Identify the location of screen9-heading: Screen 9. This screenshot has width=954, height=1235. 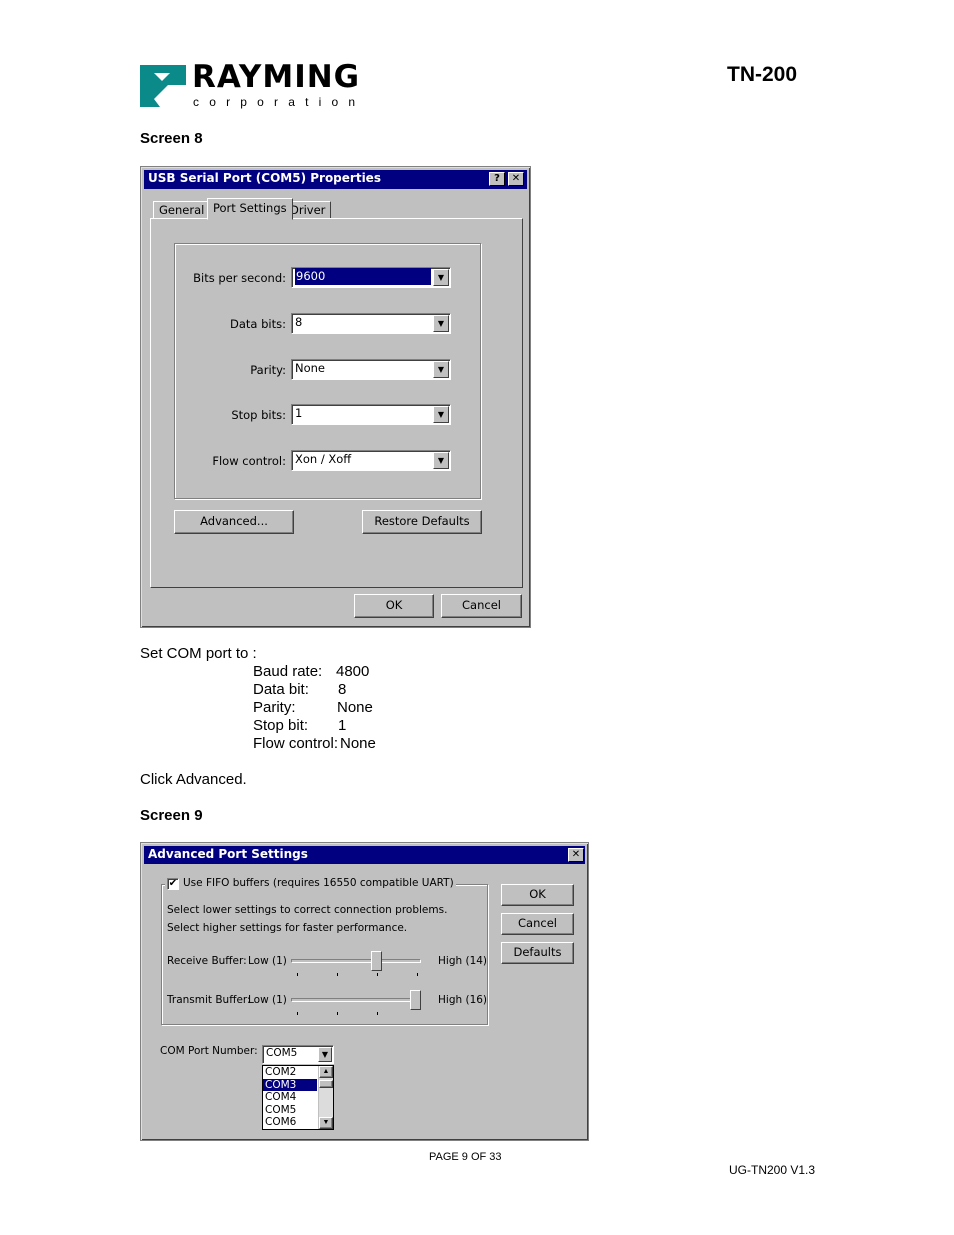
(171, 815).